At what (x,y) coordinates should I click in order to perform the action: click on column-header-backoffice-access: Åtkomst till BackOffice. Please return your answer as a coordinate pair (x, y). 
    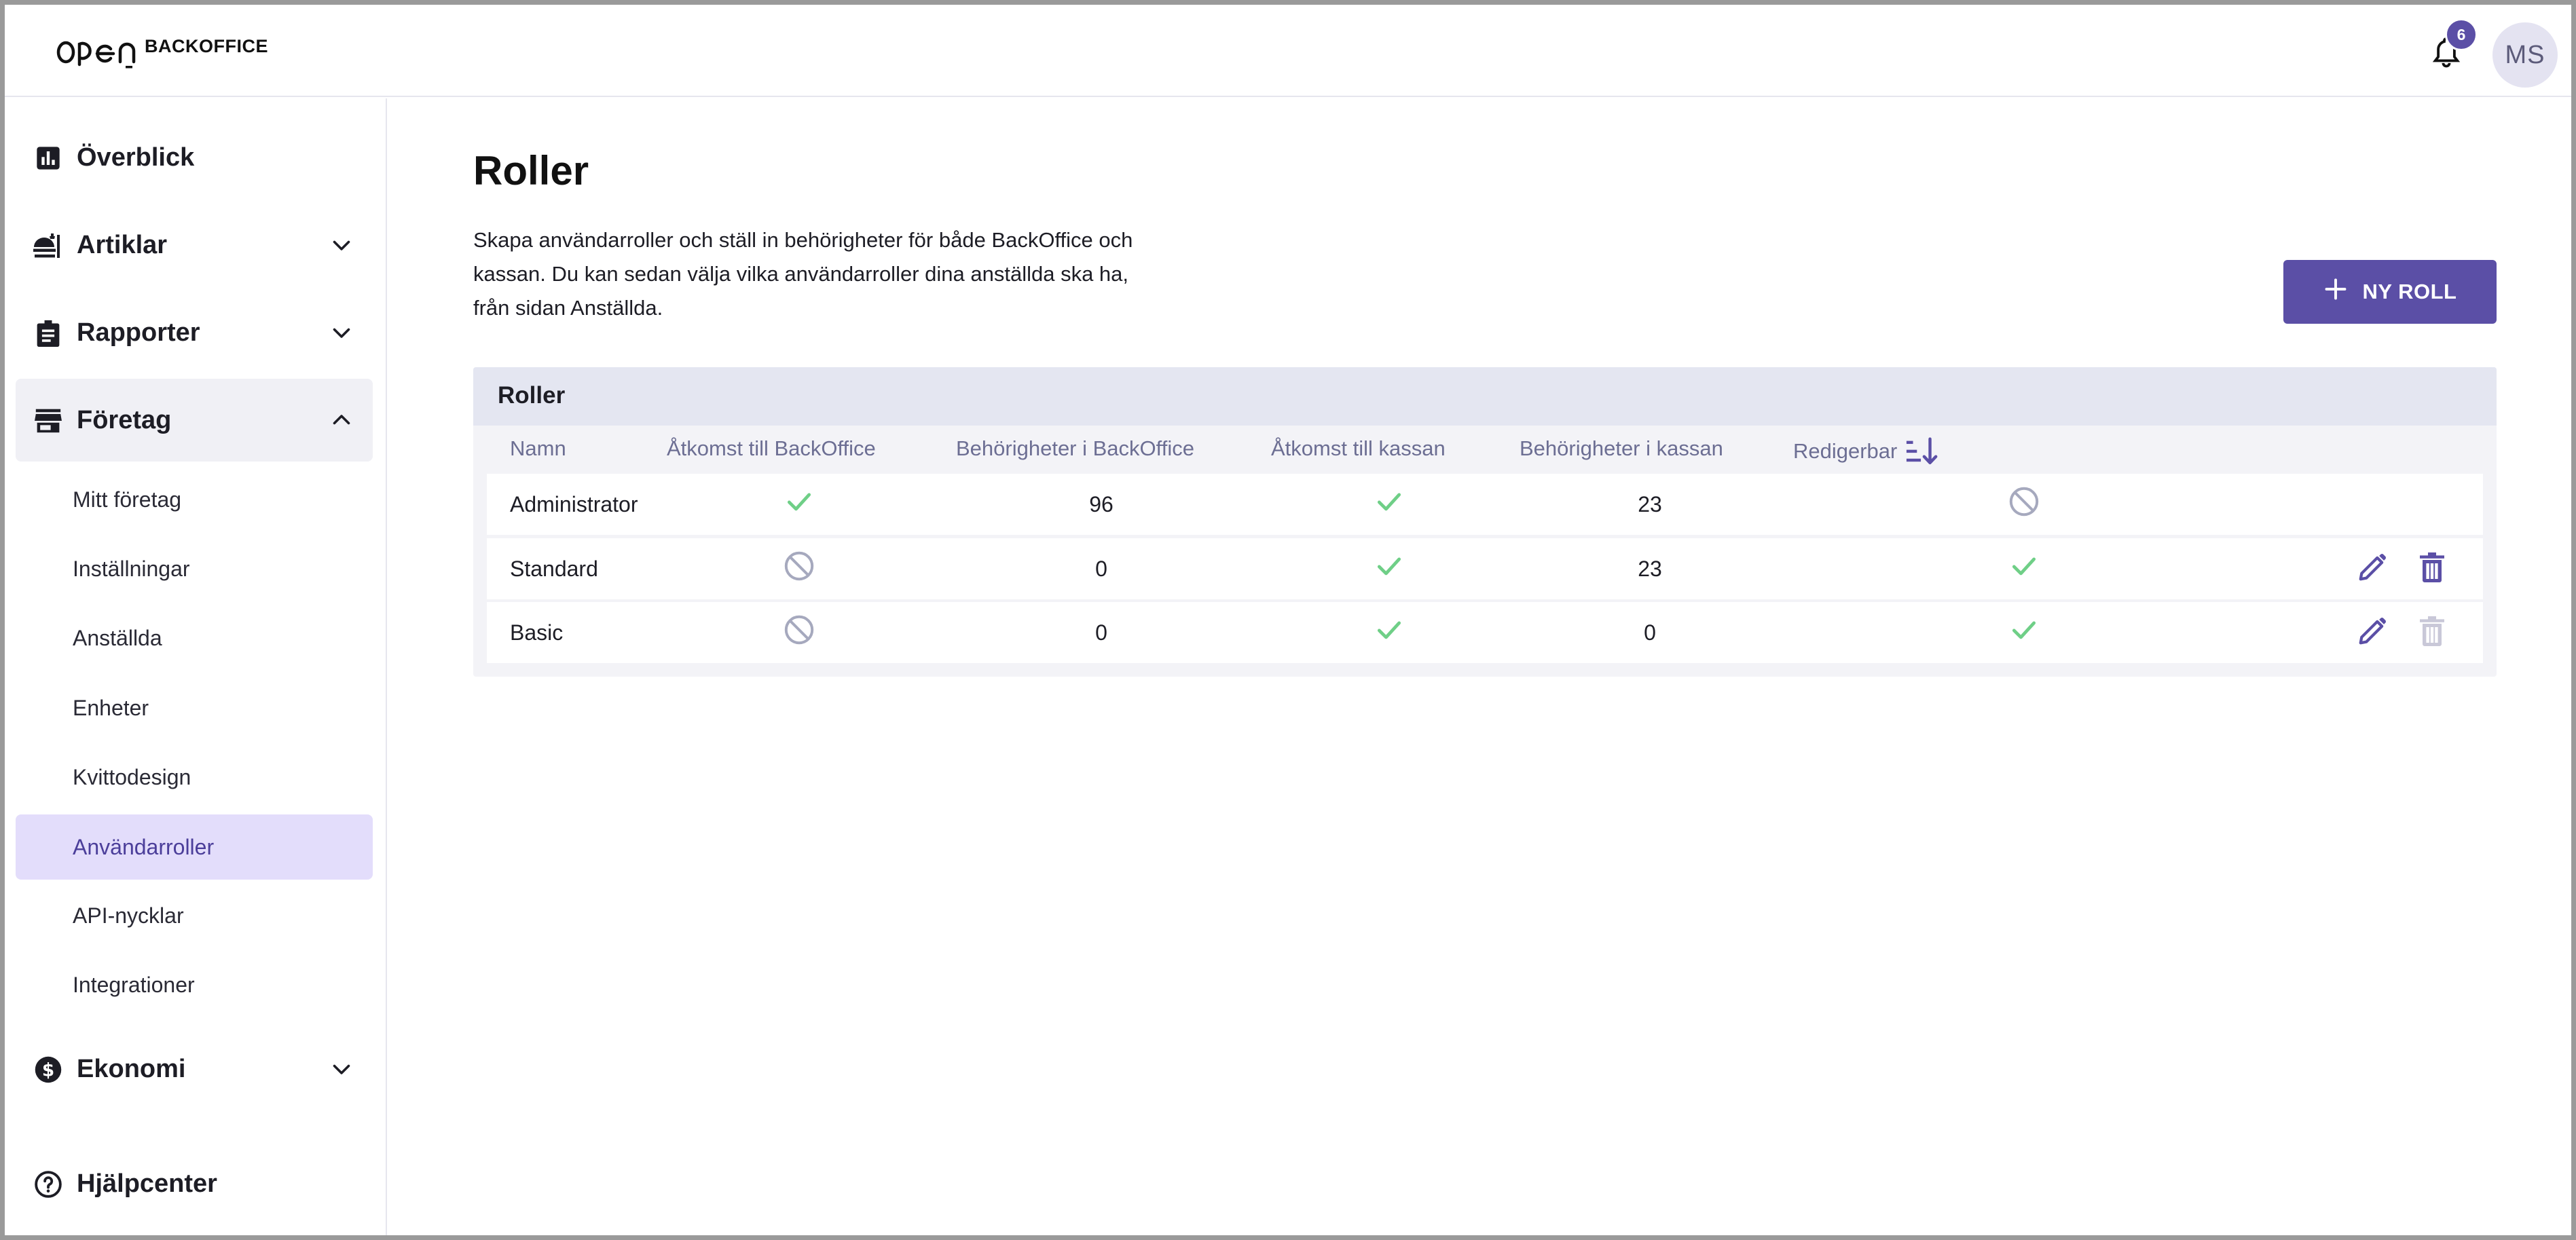
    Looking at the image, I should click on (771, 448).